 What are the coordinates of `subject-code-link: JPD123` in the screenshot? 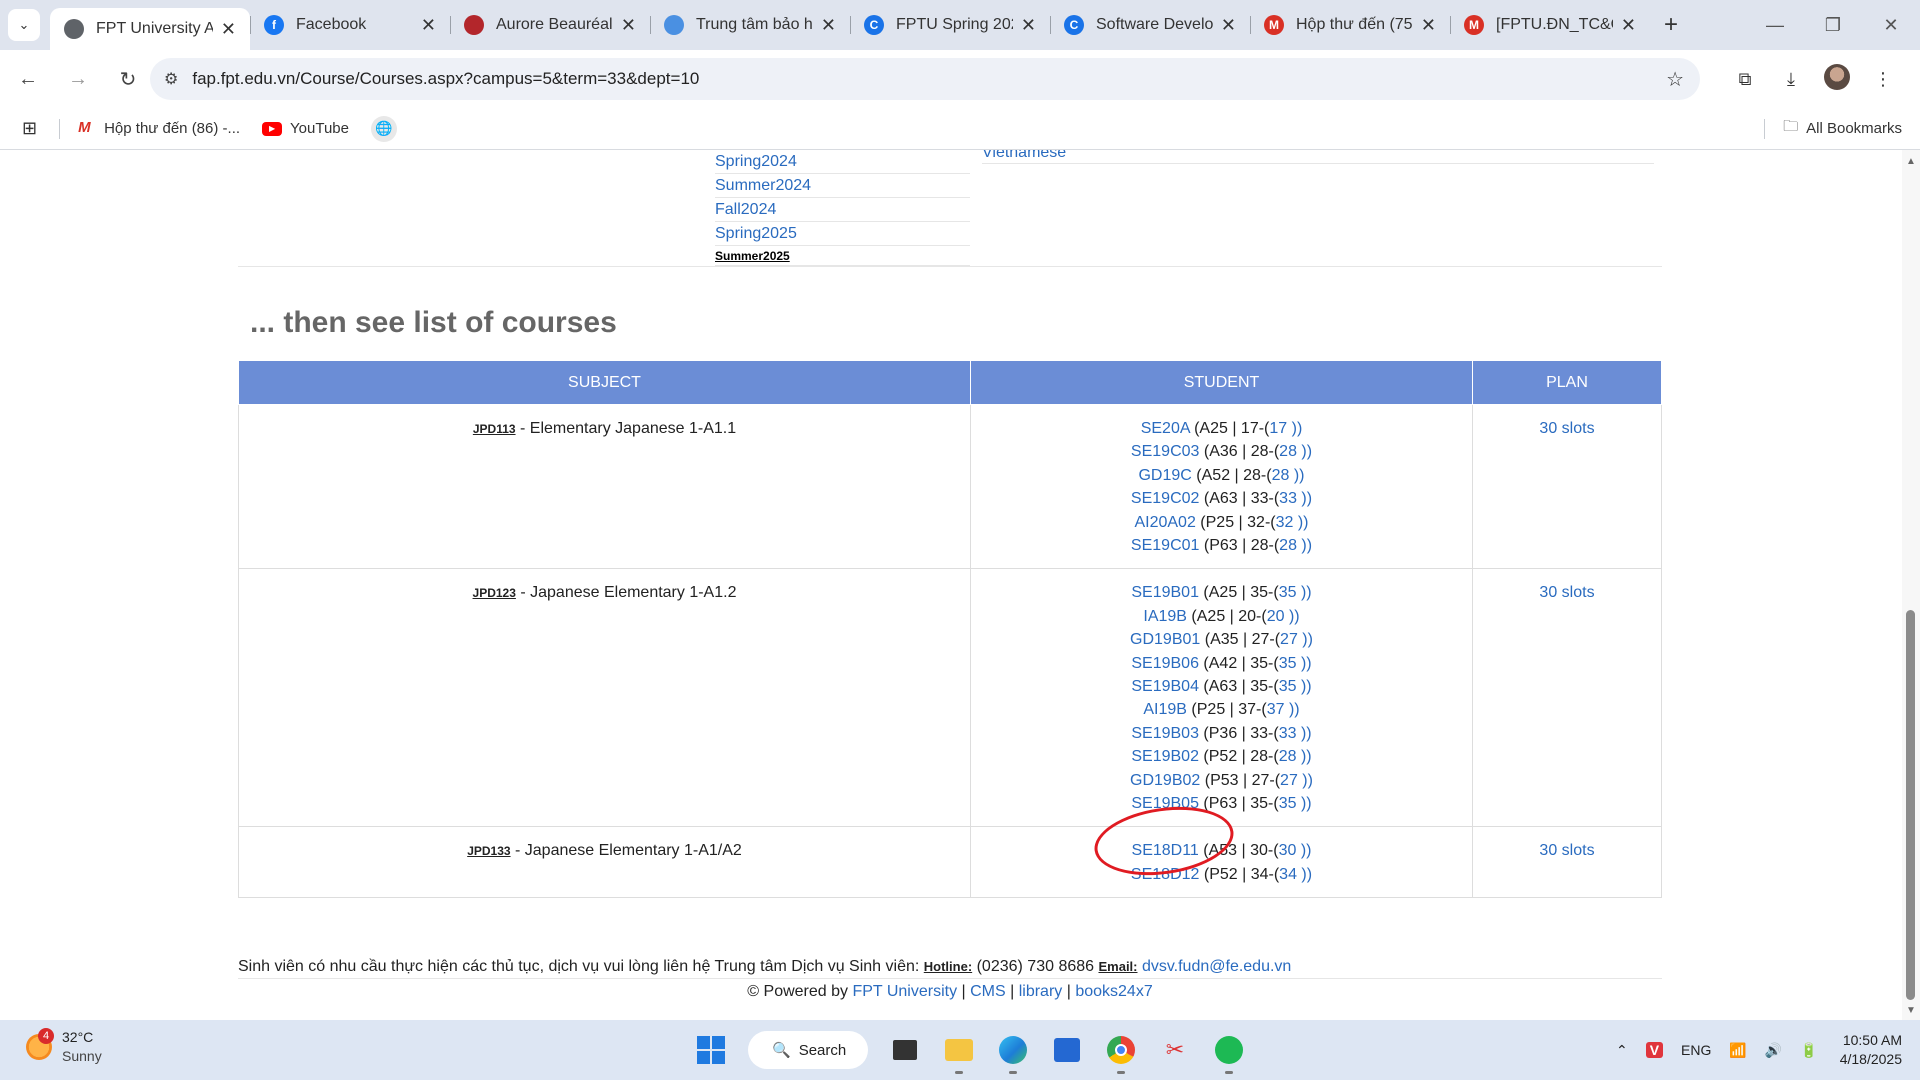 It's located at (494, 593).